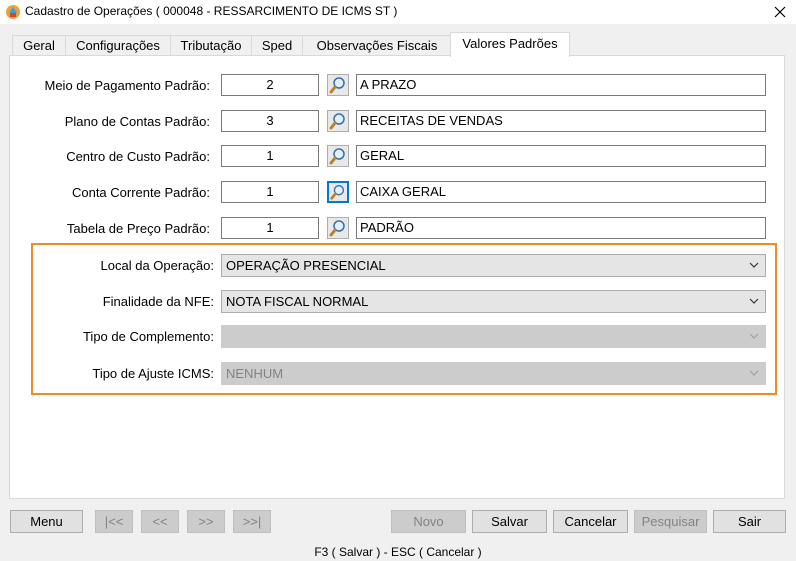 The image size is (796, 561). Describe the element at coordinates (153, 373) in the screenshot. I see `tipo-ajuste-icms-label: Tipo de Ajuste ICMS:` at that location.